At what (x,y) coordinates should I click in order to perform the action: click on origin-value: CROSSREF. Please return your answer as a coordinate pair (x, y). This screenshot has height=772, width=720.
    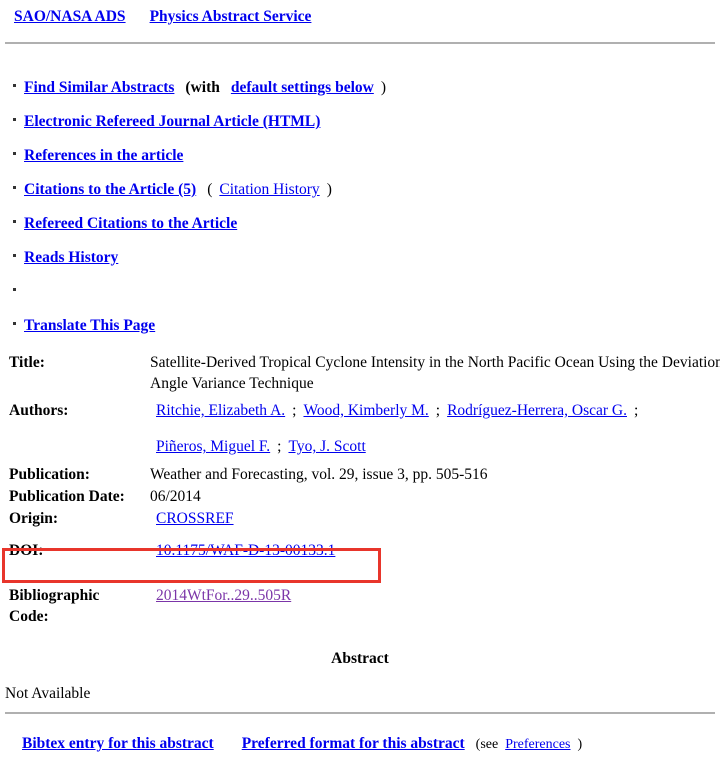
    Looking at the image, I should click on (438, 518).